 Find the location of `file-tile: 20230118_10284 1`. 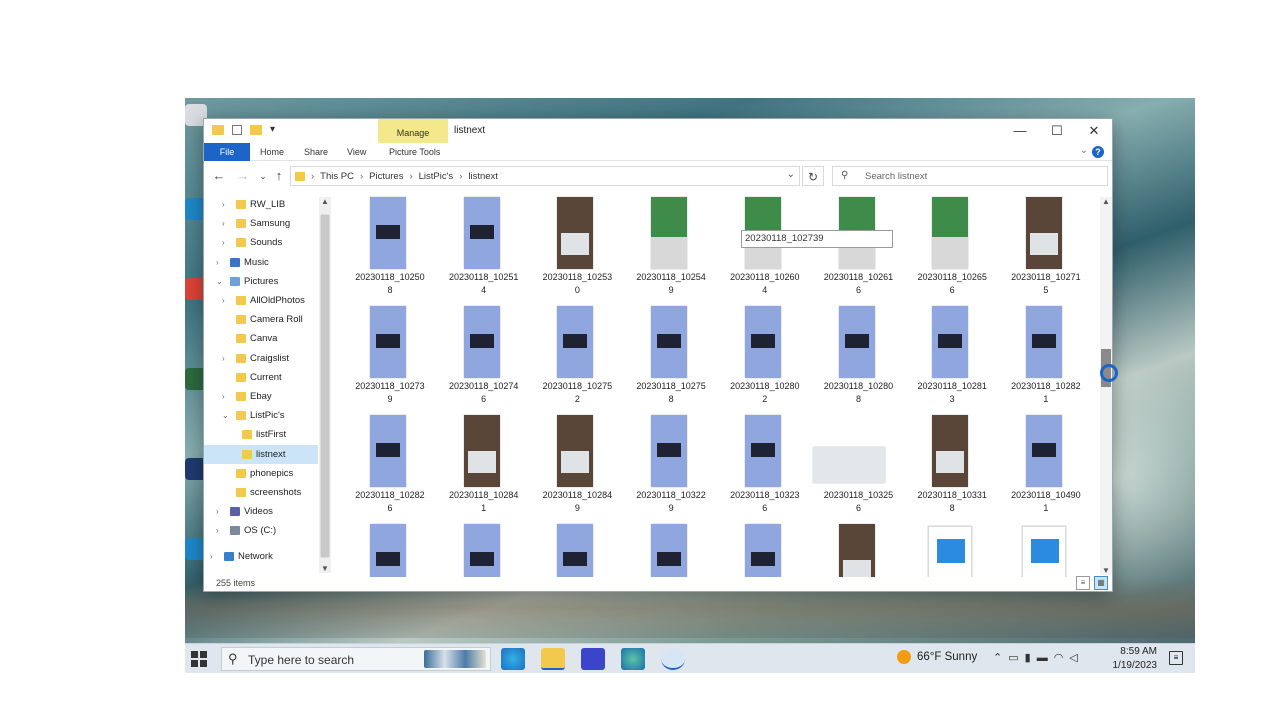

file-tile: 20230118_10284 1 is located at coordinates (484, 466).